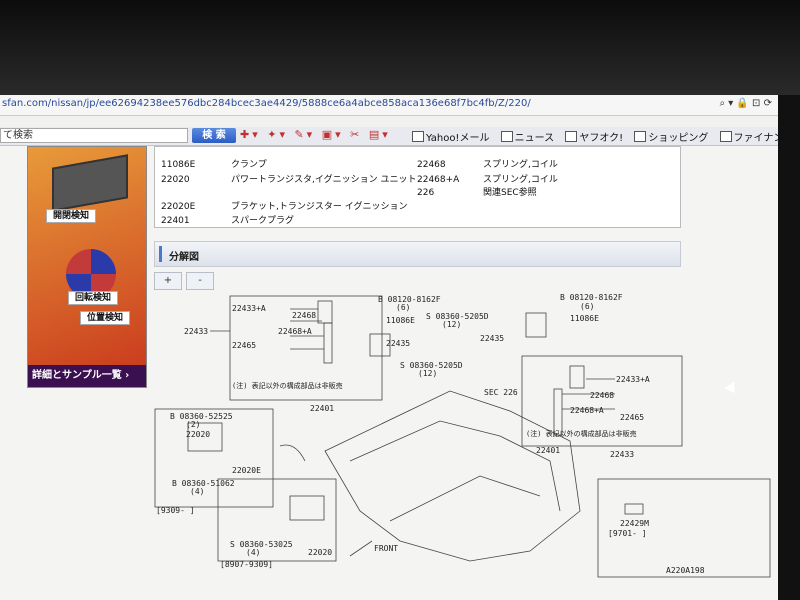 The image size is (800, 600). Describe the element at coordinates (527, 137) in the screenshot. I see `toolbar-link-news: ニュース` at that location.